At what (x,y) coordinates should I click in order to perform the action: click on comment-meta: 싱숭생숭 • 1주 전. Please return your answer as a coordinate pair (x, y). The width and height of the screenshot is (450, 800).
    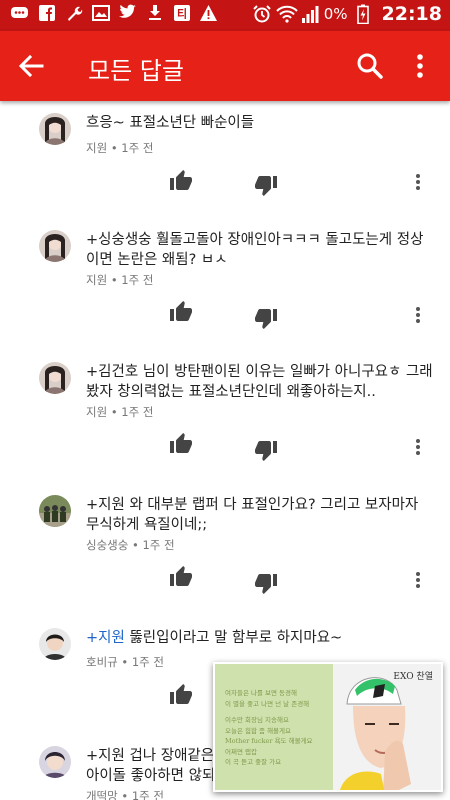
    Looking at the image, I should click on (130, 545).